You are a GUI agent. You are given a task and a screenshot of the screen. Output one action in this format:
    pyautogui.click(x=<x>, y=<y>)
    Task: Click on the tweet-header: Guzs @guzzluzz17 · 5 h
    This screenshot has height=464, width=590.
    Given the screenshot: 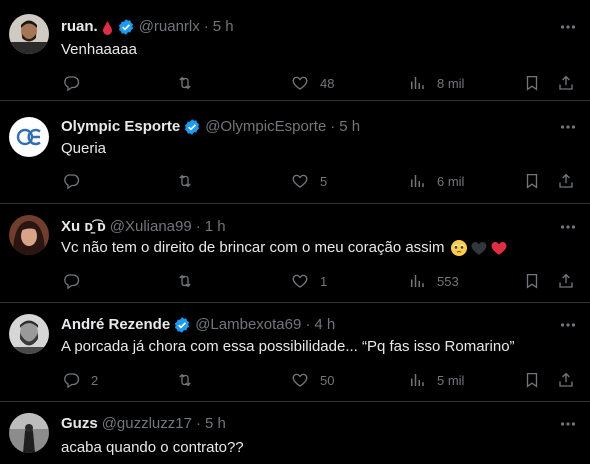 What is the action you would take?
    pyautogui.click(x=143, y=424)
    